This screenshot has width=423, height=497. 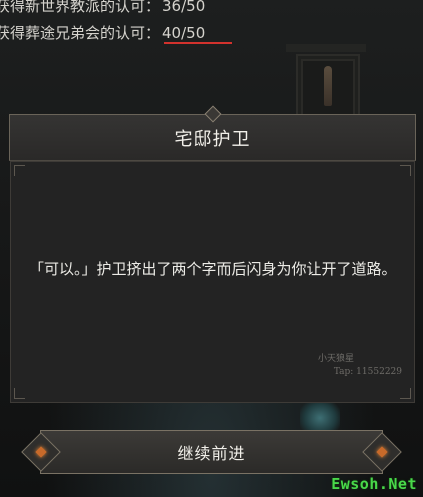 I want to click on highlight-underline, so click(x=198, y=43).